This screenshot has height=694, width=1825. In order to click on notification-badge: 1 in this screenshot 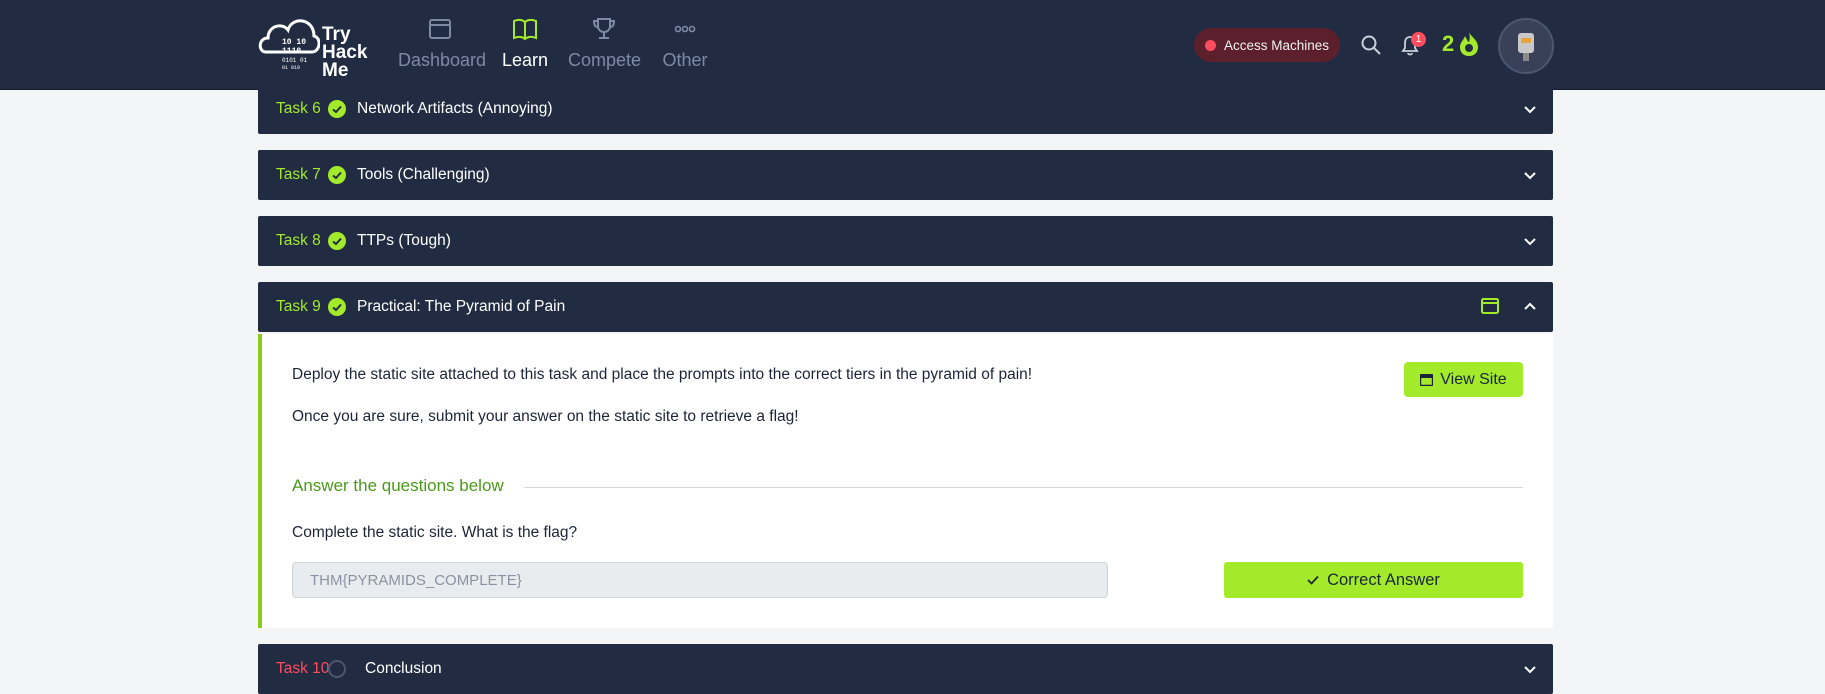, I will do `click(1418, 39)`.